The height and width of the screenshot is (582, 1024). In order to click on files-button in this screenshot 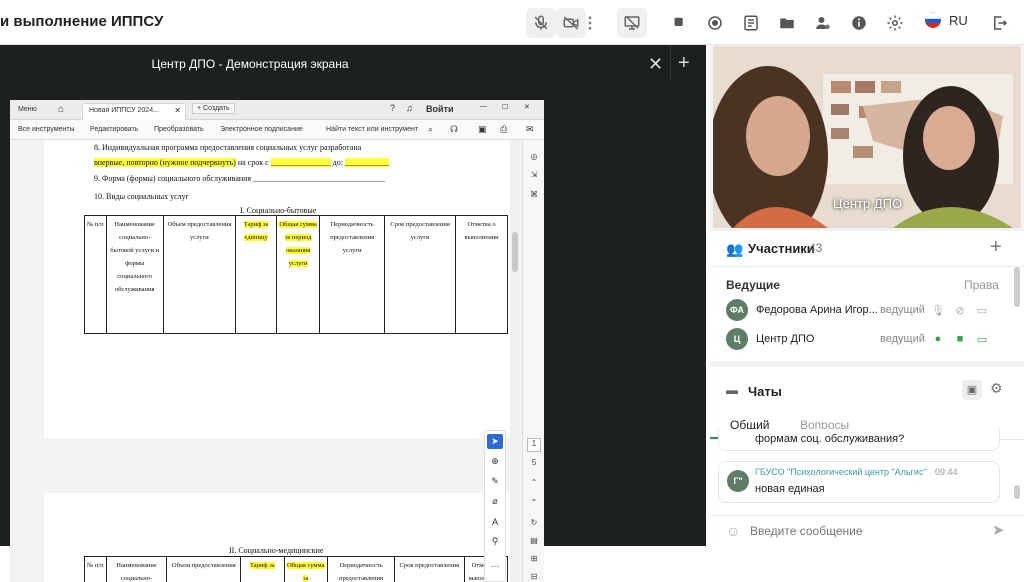, I will do `click(787, 23)`.